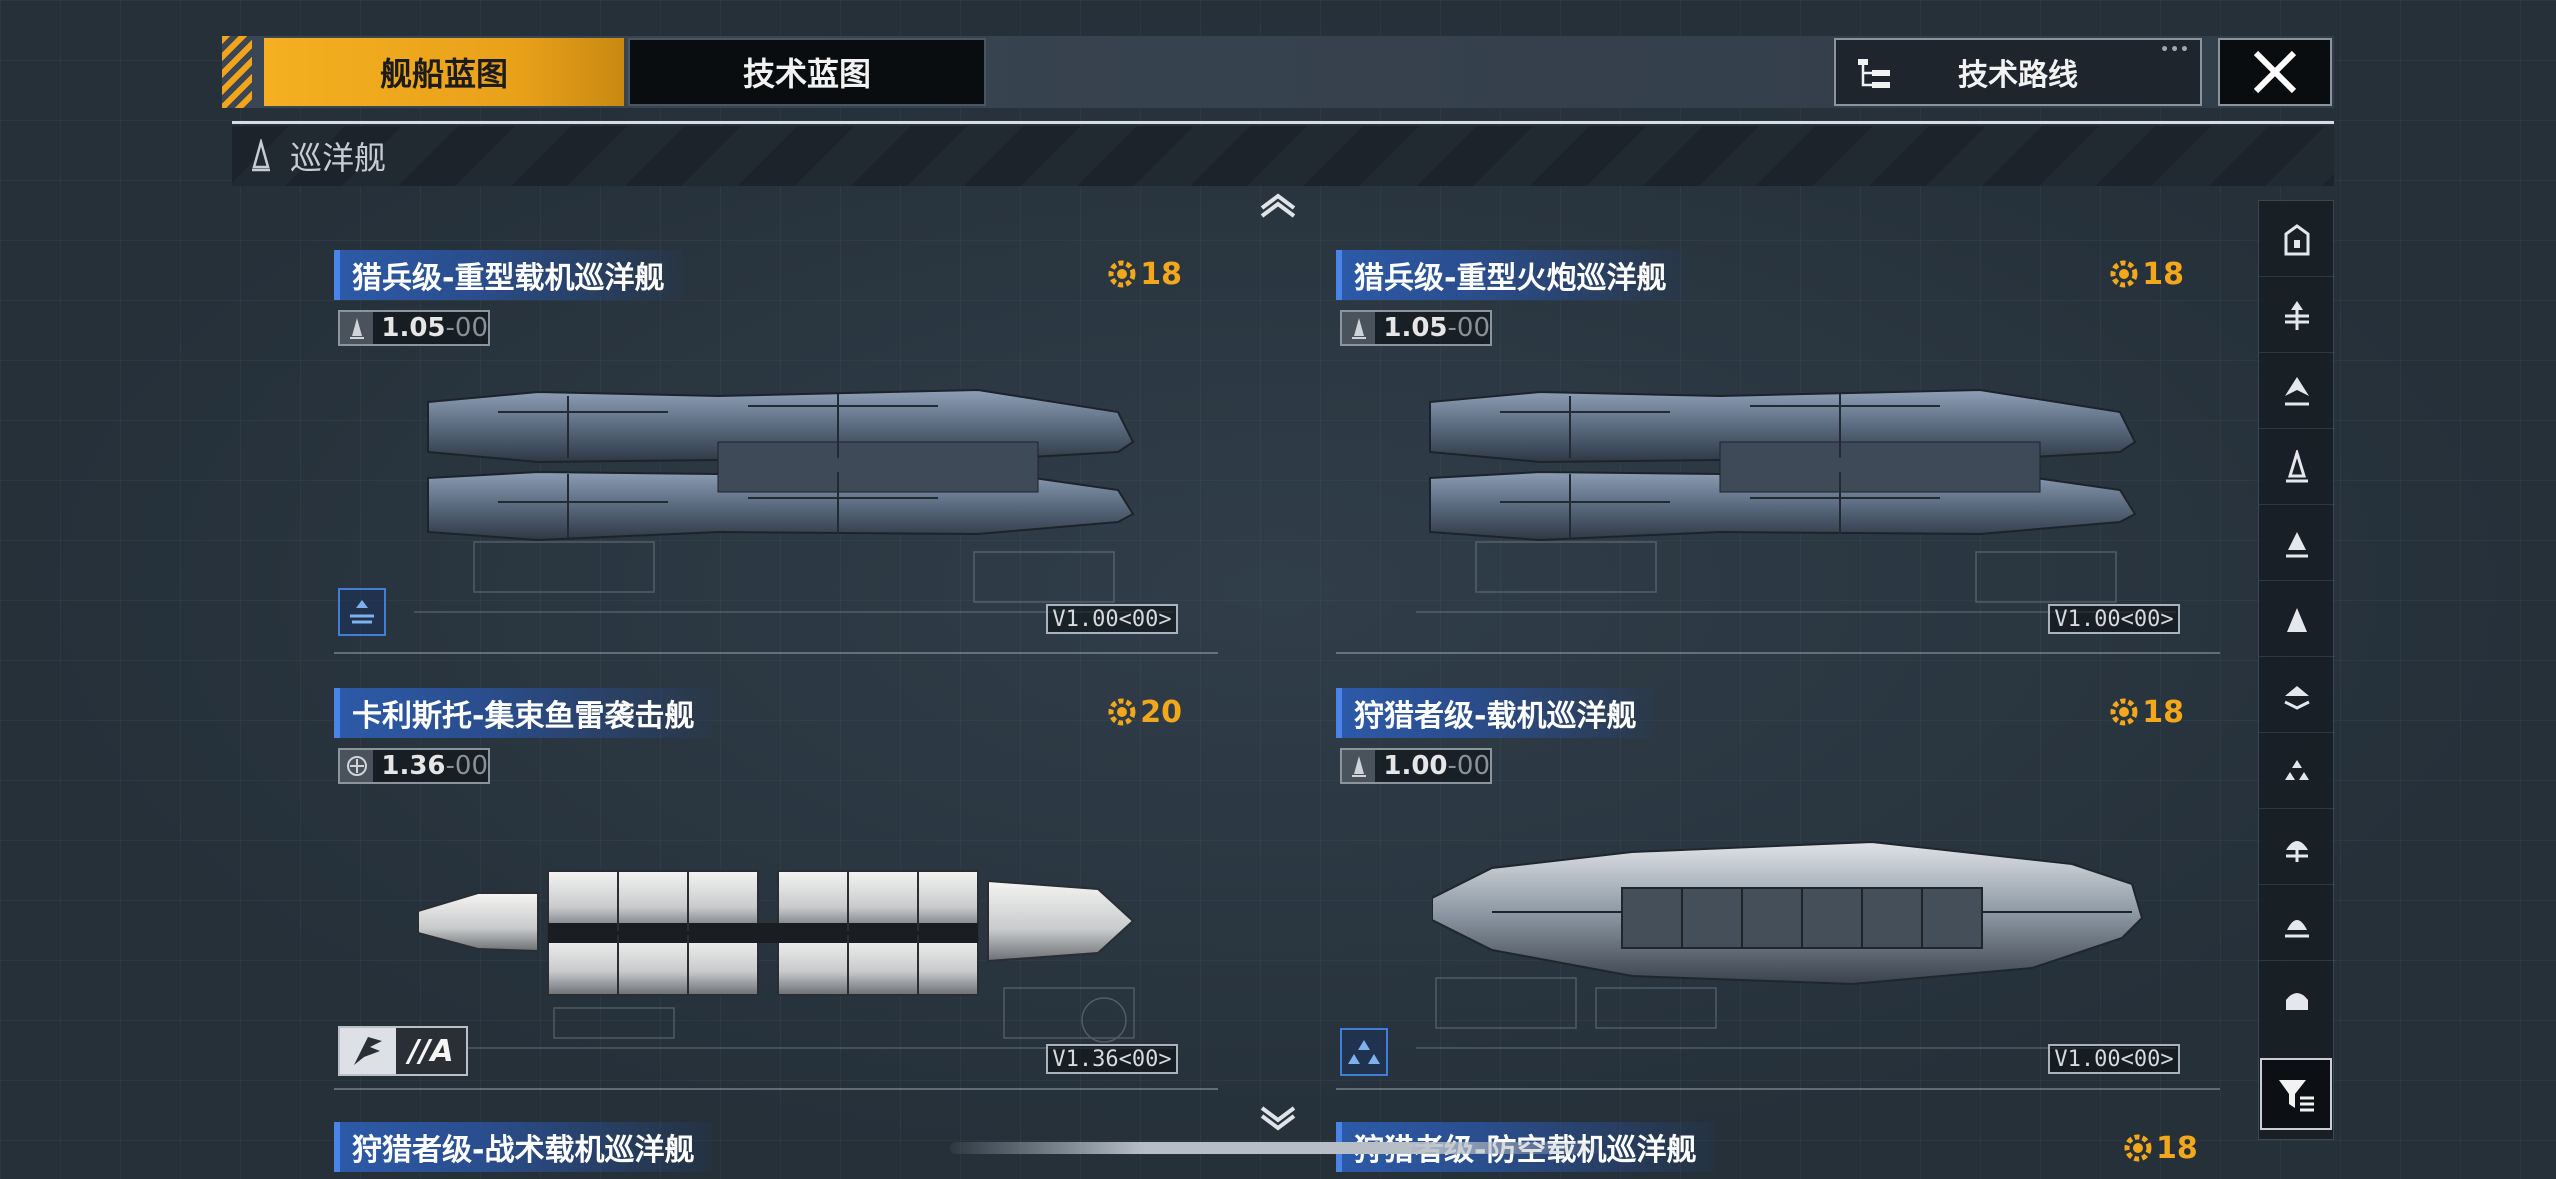  I want to click on scroll-up-icon, so click(1278, 206).